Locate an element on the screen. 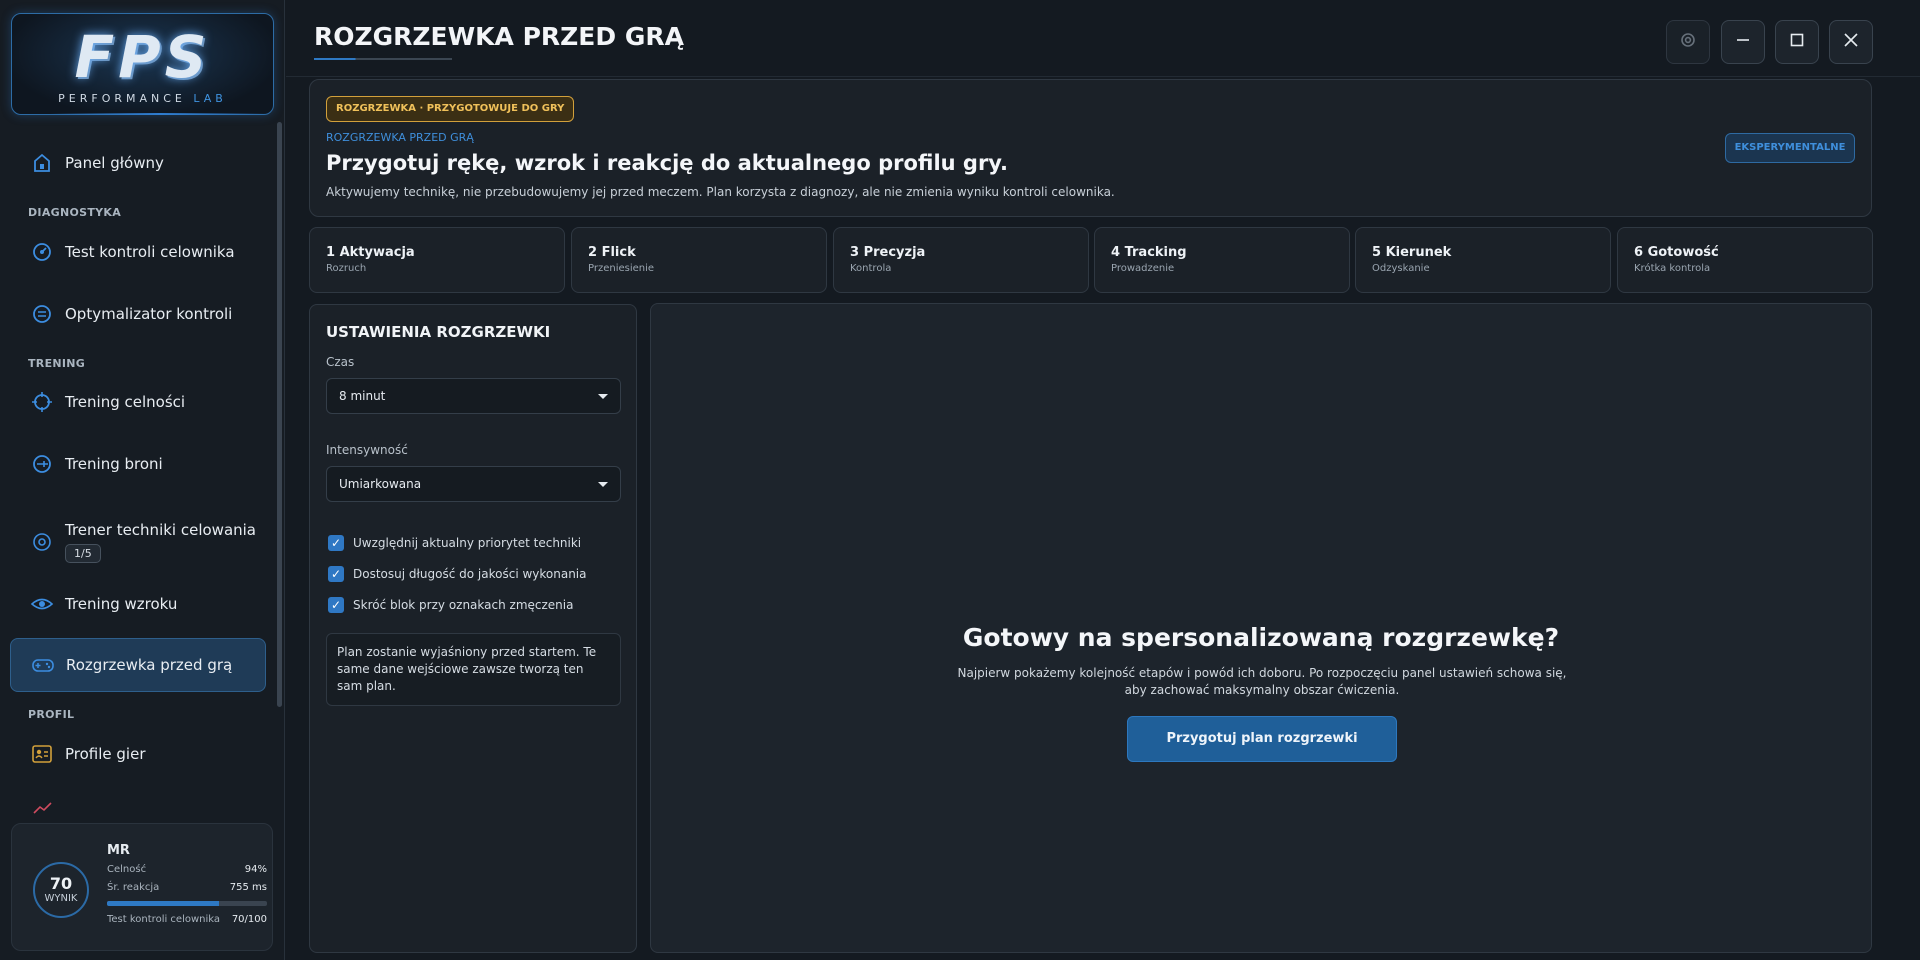 Image resolution: width=1920 pixels, height=960 pixels. sidebar-item-vision: Trening wzroku is located at coordinates (138, 604).